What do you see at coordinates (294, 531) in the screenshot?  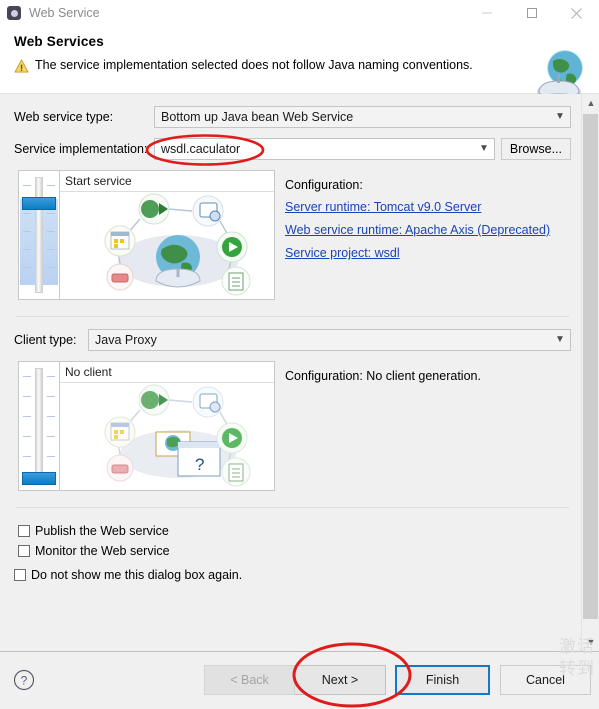 I see `publish-web-service-checkbox: Publish the Web service` at bounding box center [294, 531].